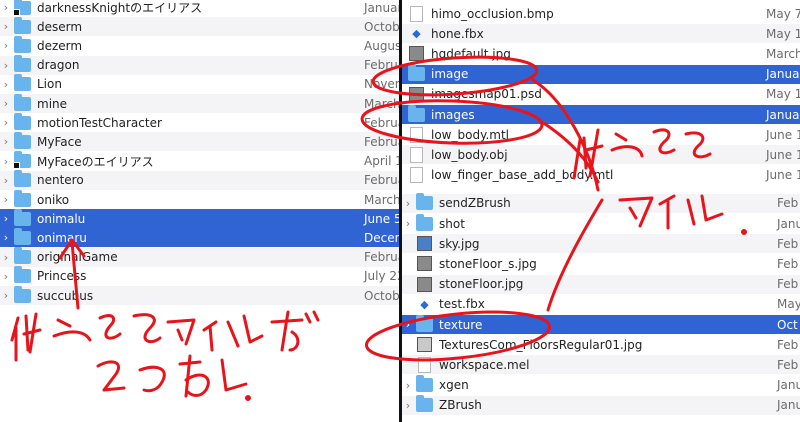 Image resolution: width=800 pixels, height=422 pixels. I want to click on circle-texture, so click(458, 336).